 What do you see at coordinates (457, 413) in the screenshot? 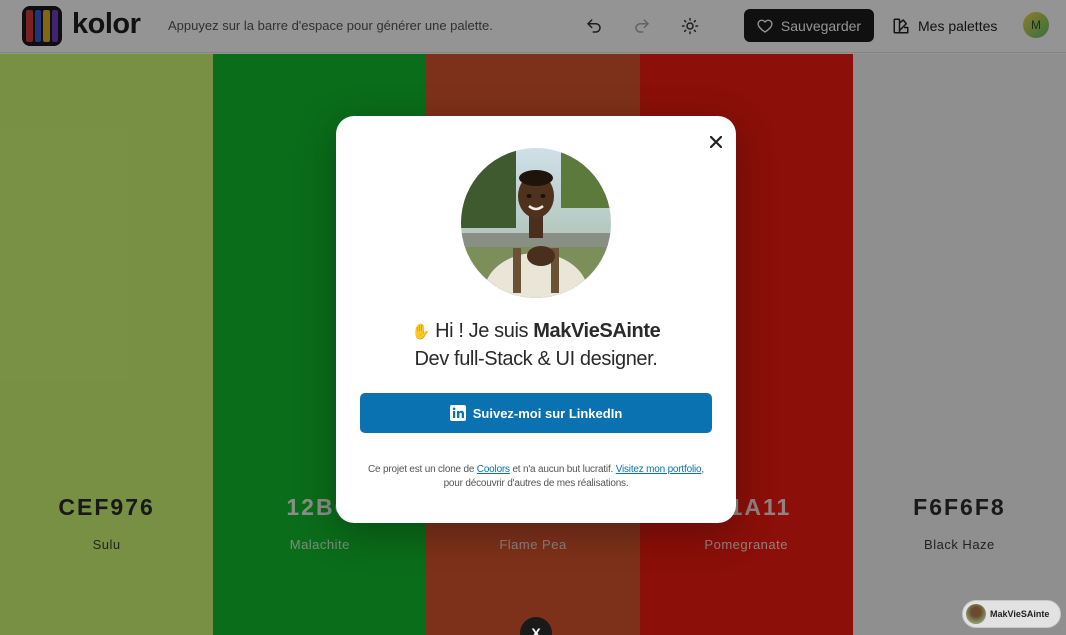
I see `linkedin-icon` at bounding box center [457, 413].